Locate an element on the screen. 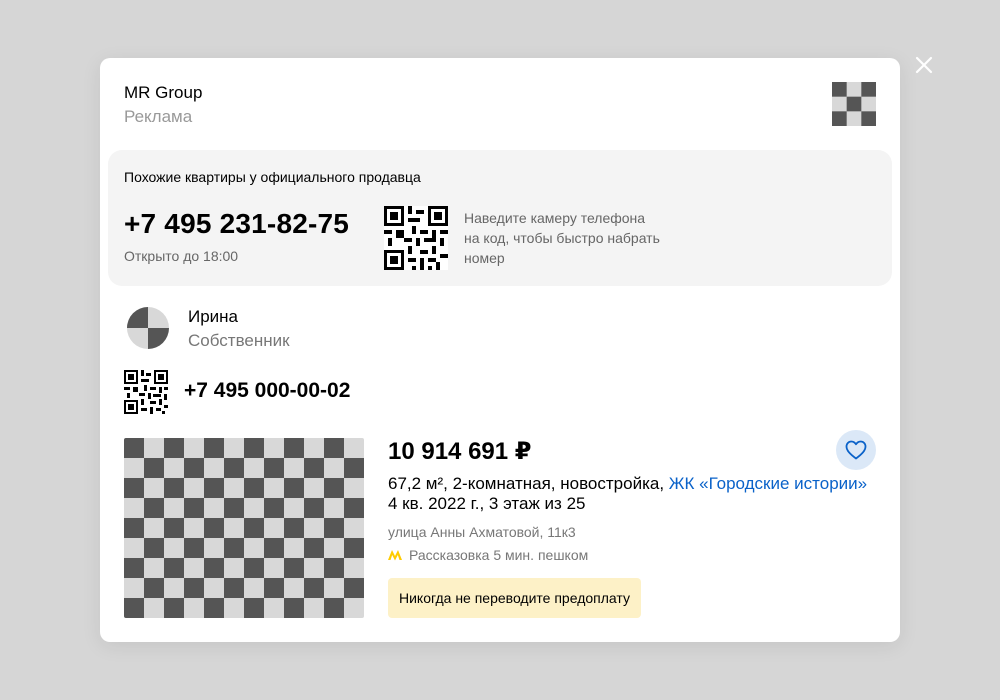  avatar is located at coordinates (148, 328).